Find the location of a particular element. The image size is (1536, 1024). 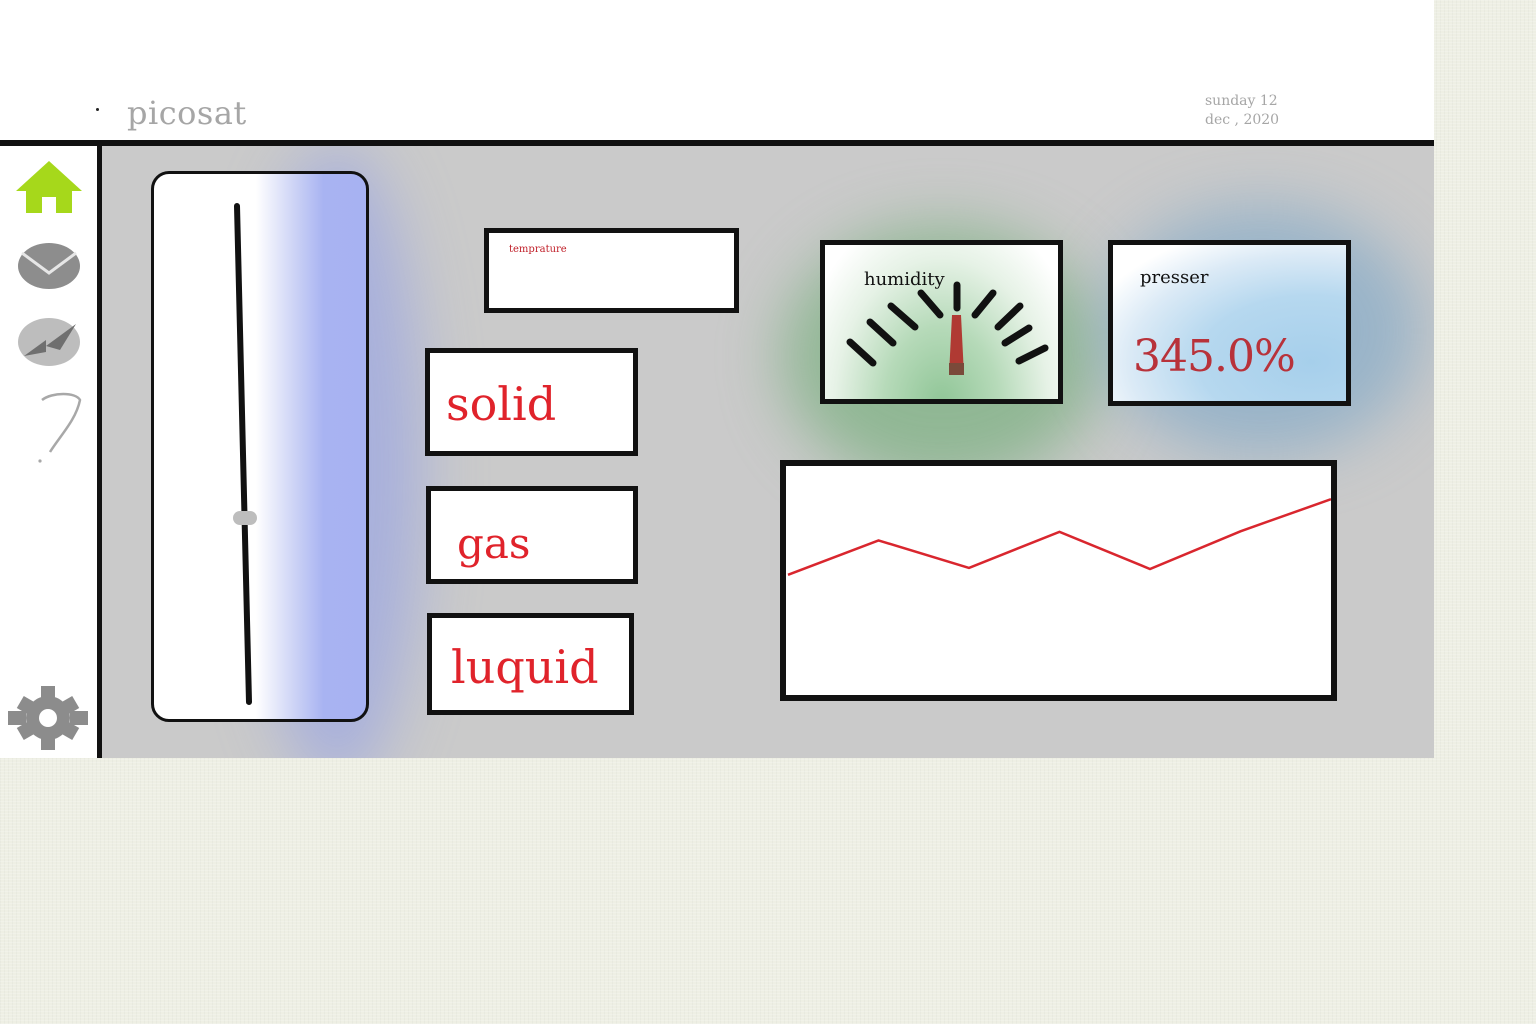

level-slider-card is located at coordinates (260, 446).